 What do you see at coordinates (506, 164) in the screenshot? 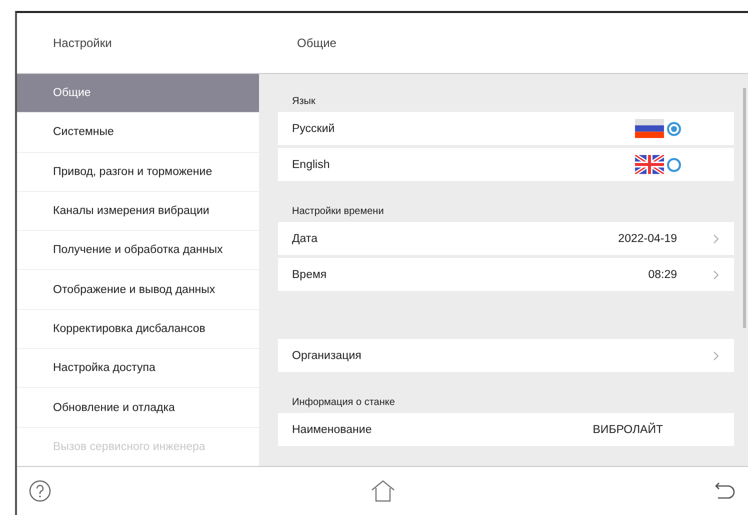
I see `language-option: English` at bounding box center [506, 164].